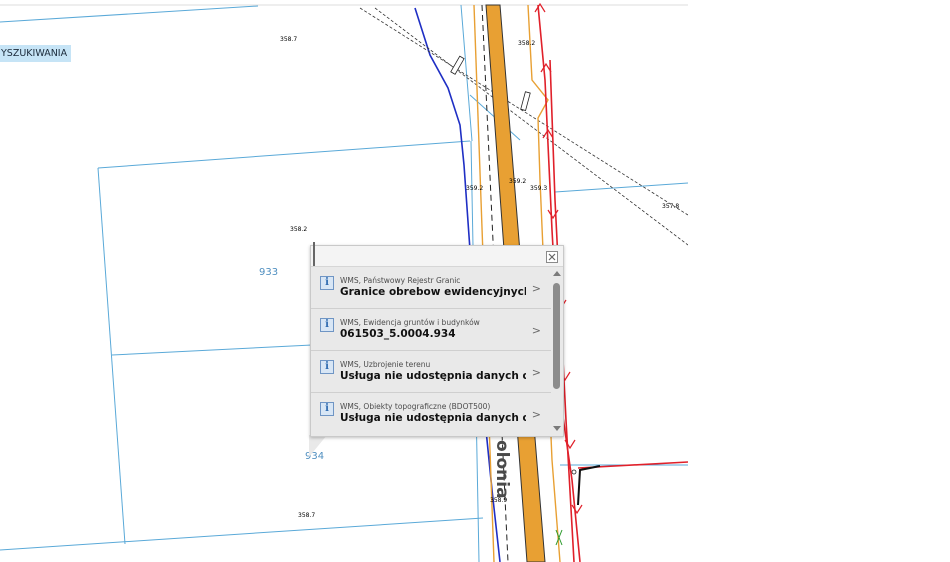 This screenshot has width=950, height=562. I want to click on popup-scrollbar, so click(557, 351).